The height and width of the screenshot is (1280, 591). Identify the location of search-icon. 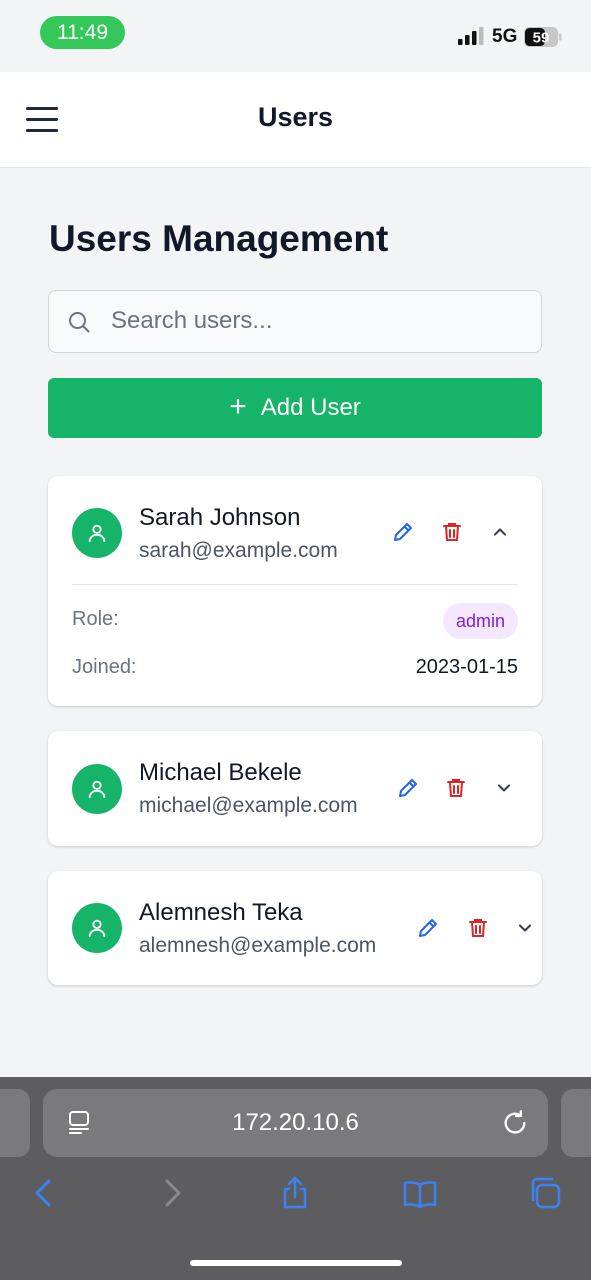
(79, 322).